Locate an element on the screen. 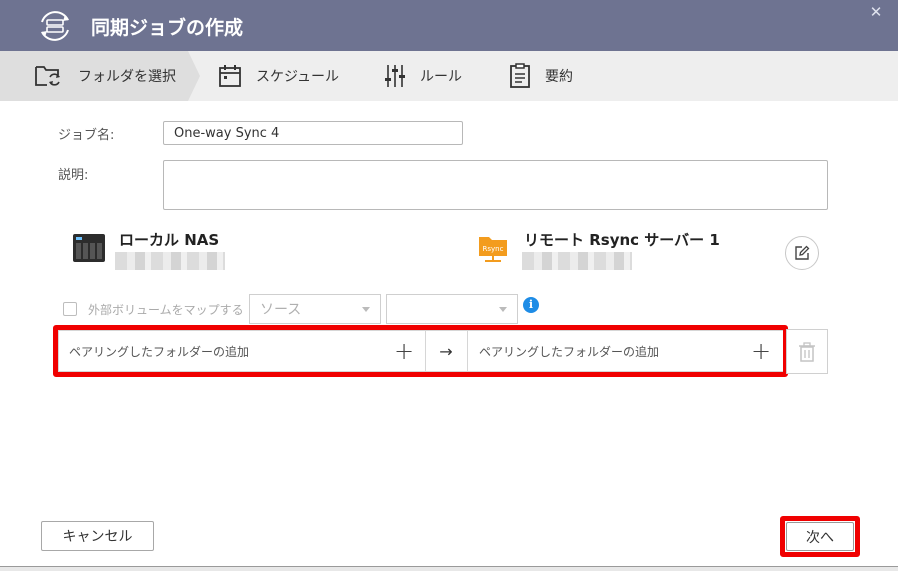  description-label: 説明: is located at coordinates (73, 175).